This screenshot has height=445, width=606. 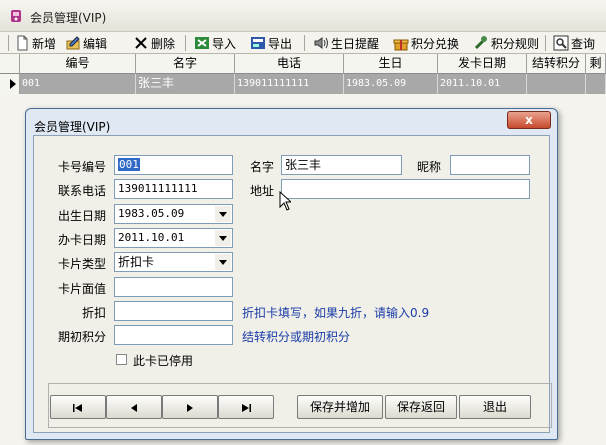 What do you see at coordinates (151, 237) in the screenshot?
I see `issue-date-value: 2011.10.01` at bounding box center [151, 237].